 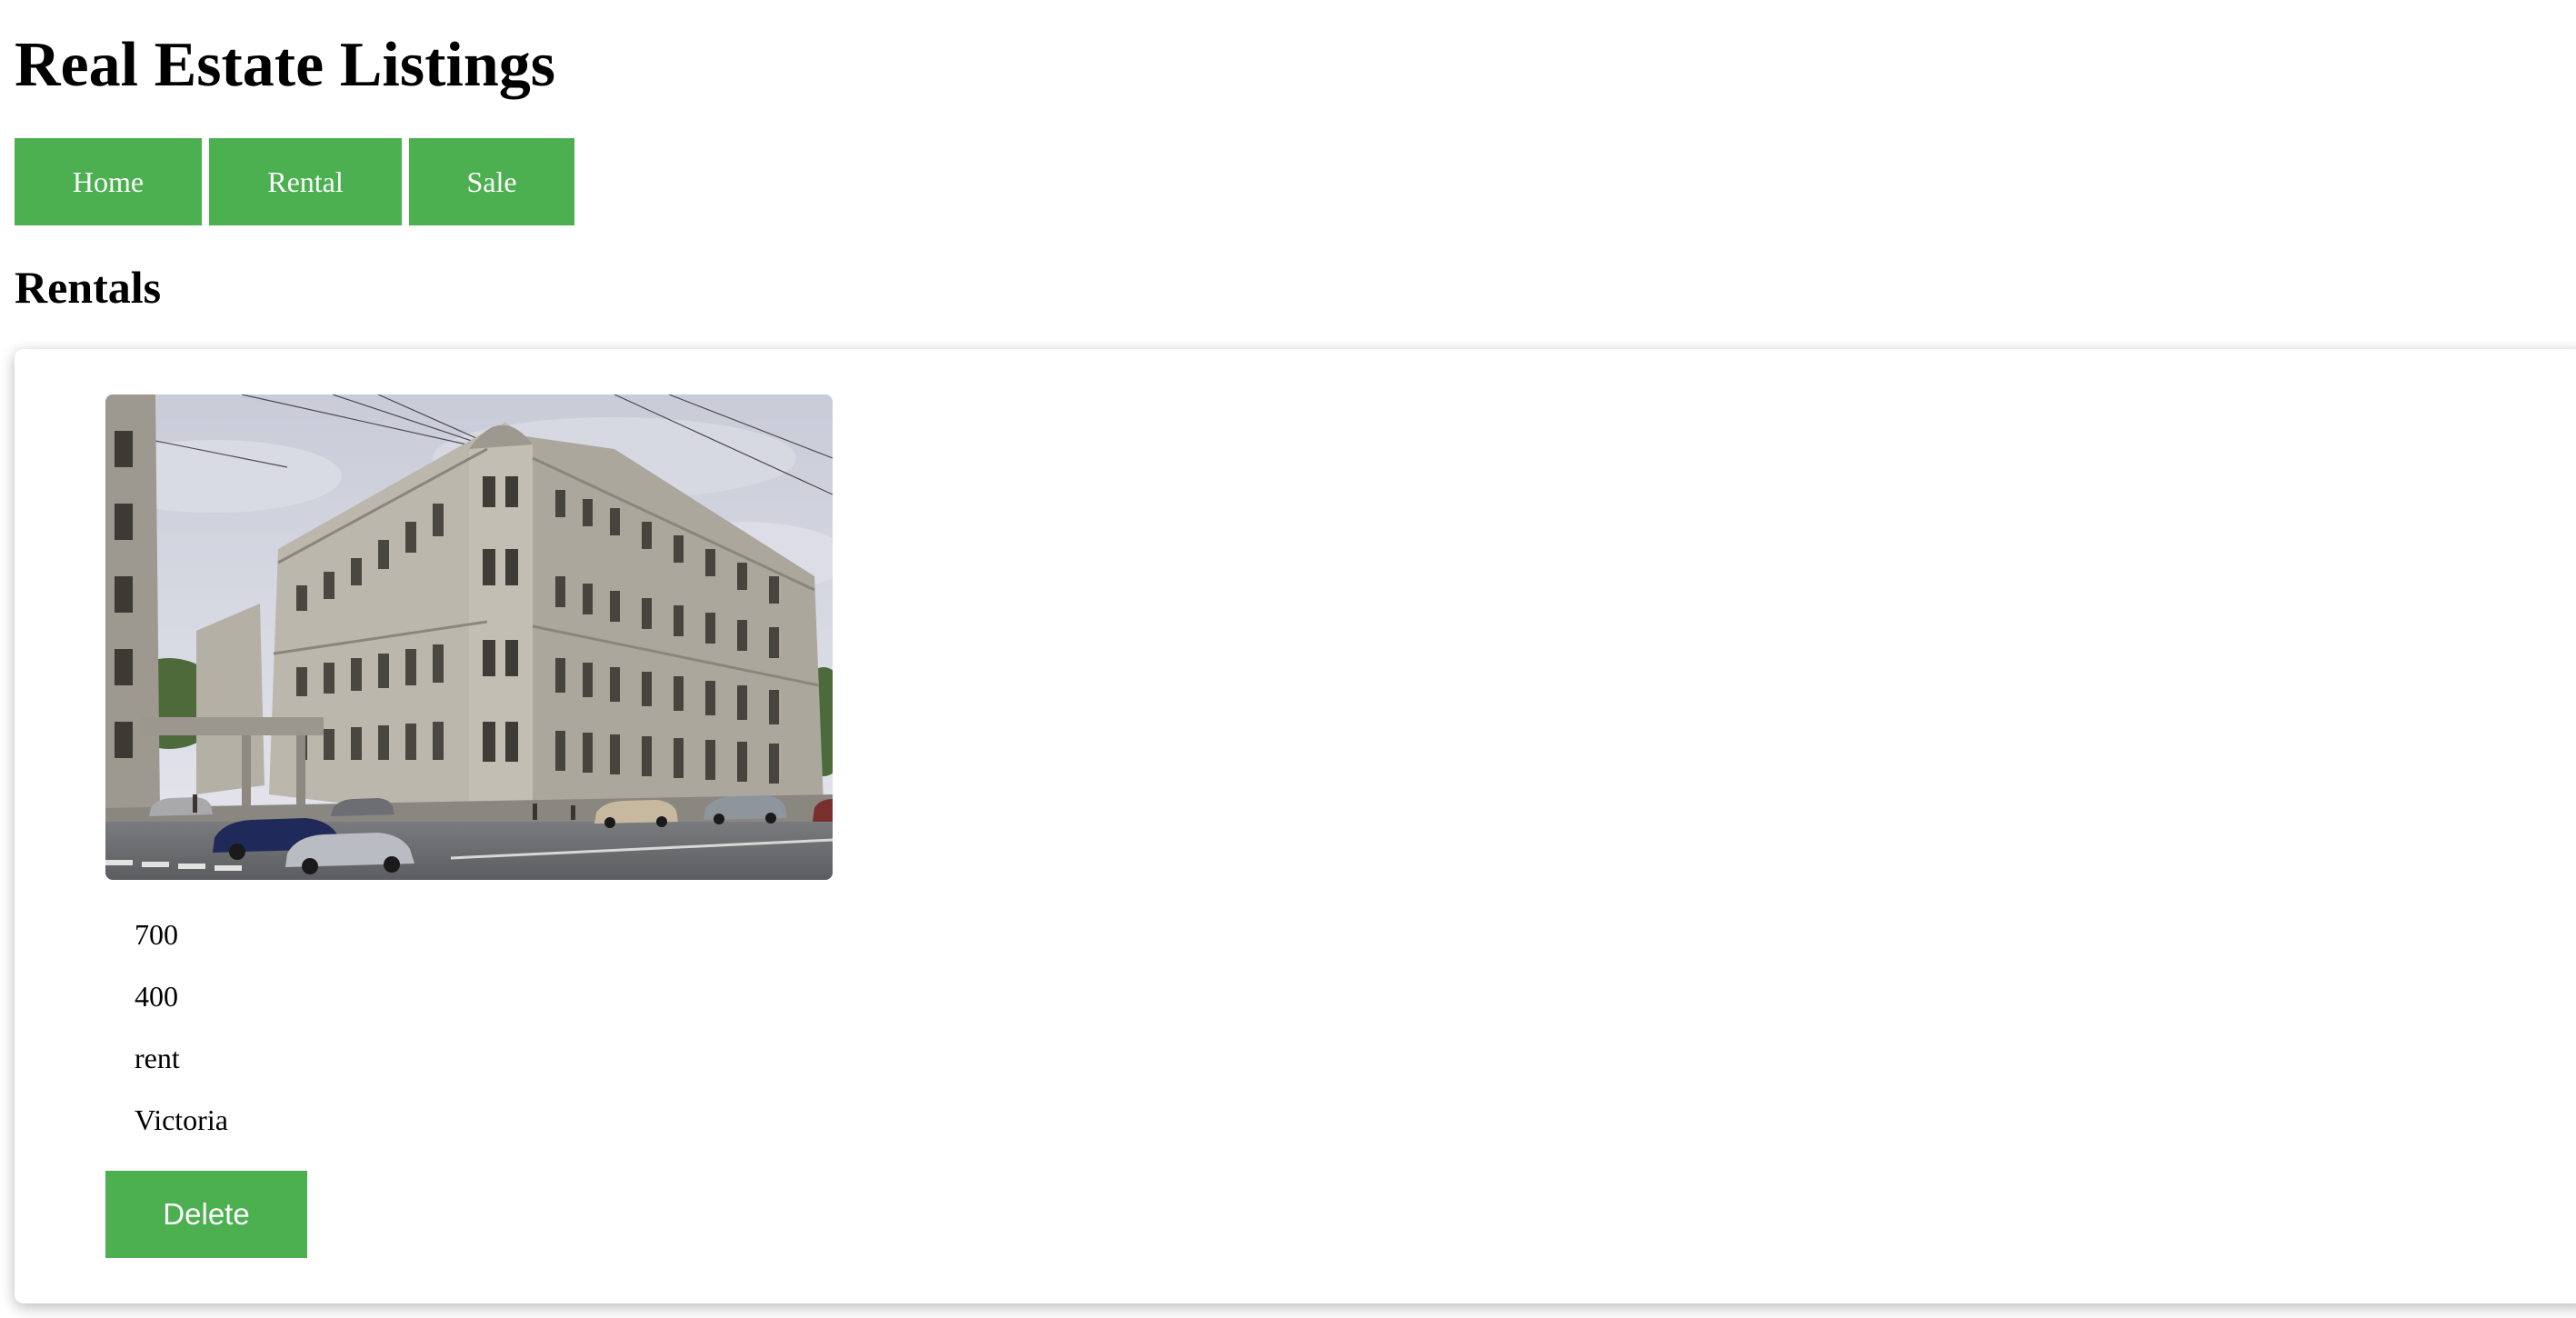 I want to click on listing-field-4: Victoria, so click(x=182, y=1120).